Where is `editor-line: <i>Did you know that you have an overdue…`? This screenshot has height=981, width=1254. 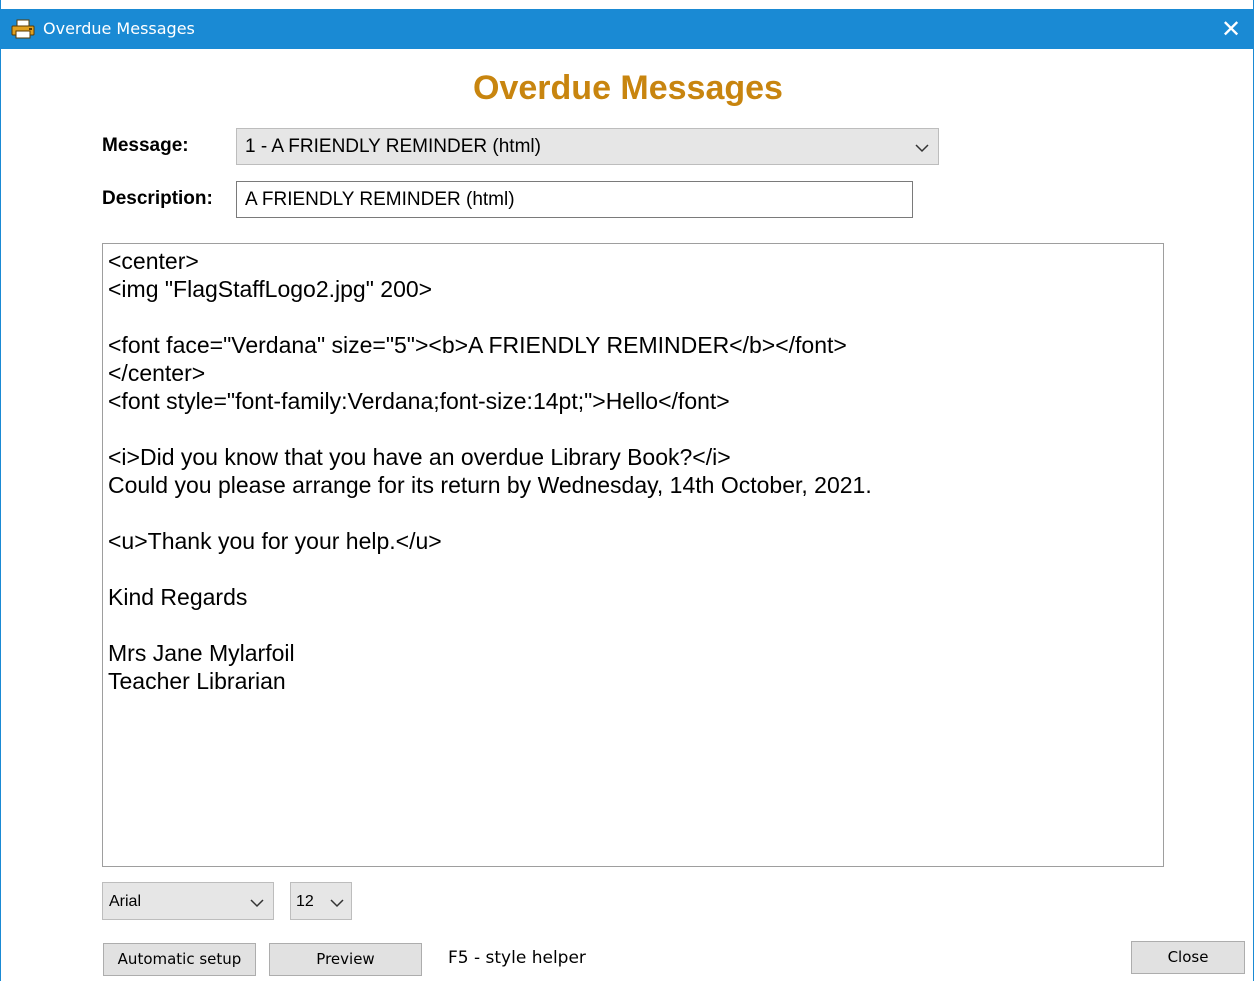 editor-line: <i>Did you know that you have an overdue… is located at coordinates (419, 457).